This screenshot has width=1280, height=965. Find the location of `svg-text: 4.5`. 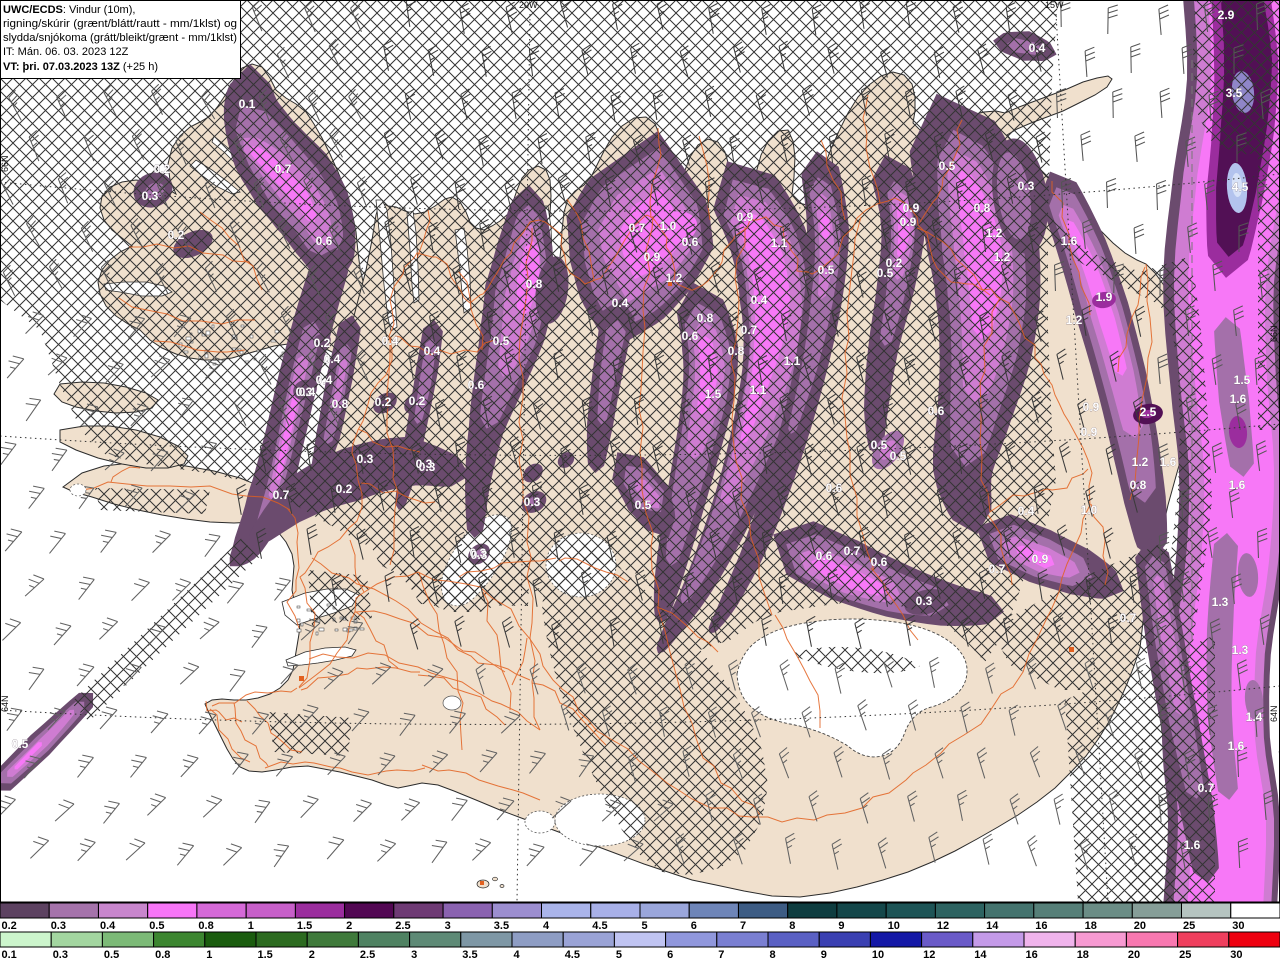

svg-text: 4.5 is located at coordinates (599, 926).